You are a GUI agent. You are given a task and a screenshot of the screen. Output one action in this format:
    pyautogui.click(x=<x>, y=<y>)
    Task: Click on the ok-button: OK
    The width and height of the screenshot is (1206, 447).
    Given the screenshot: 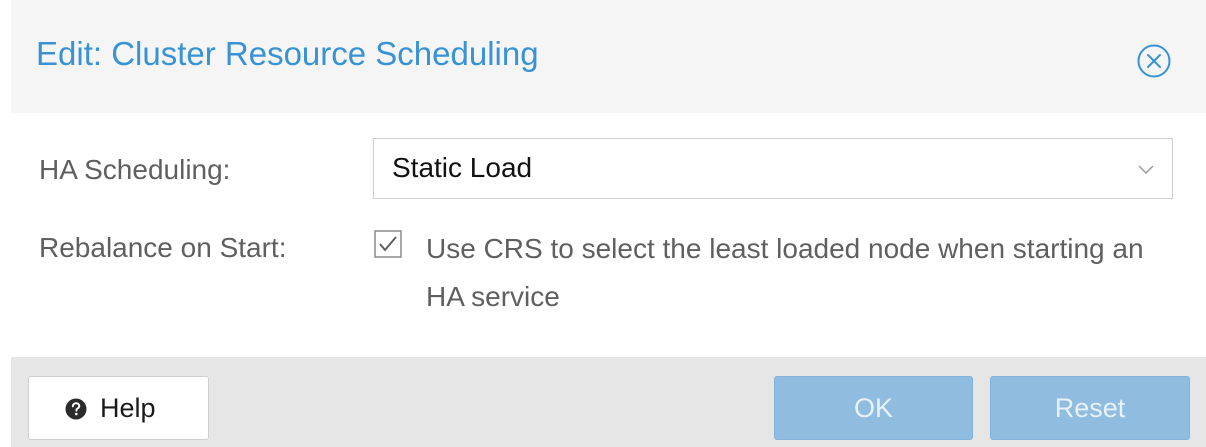 What is the action you would take?
    pyautogui.click(x=873, y=408)
    